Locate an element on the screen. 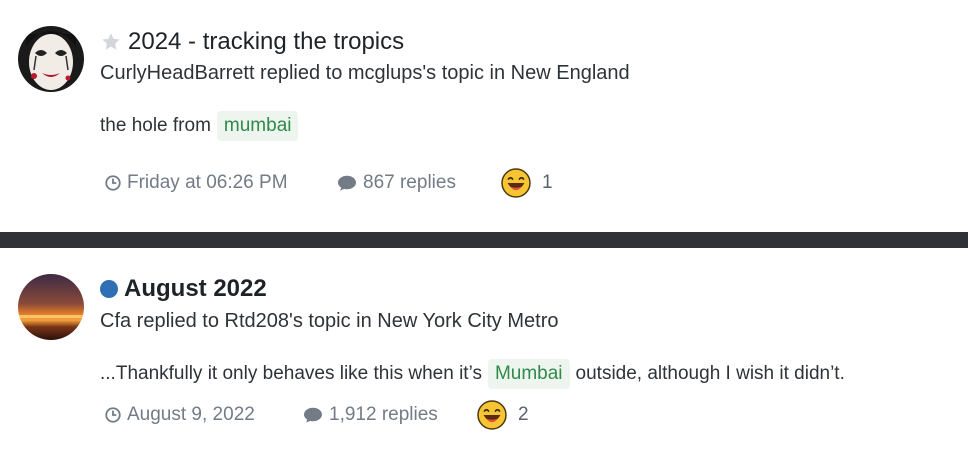  replies-count: 867 replies is located at coordinates (418, 183).